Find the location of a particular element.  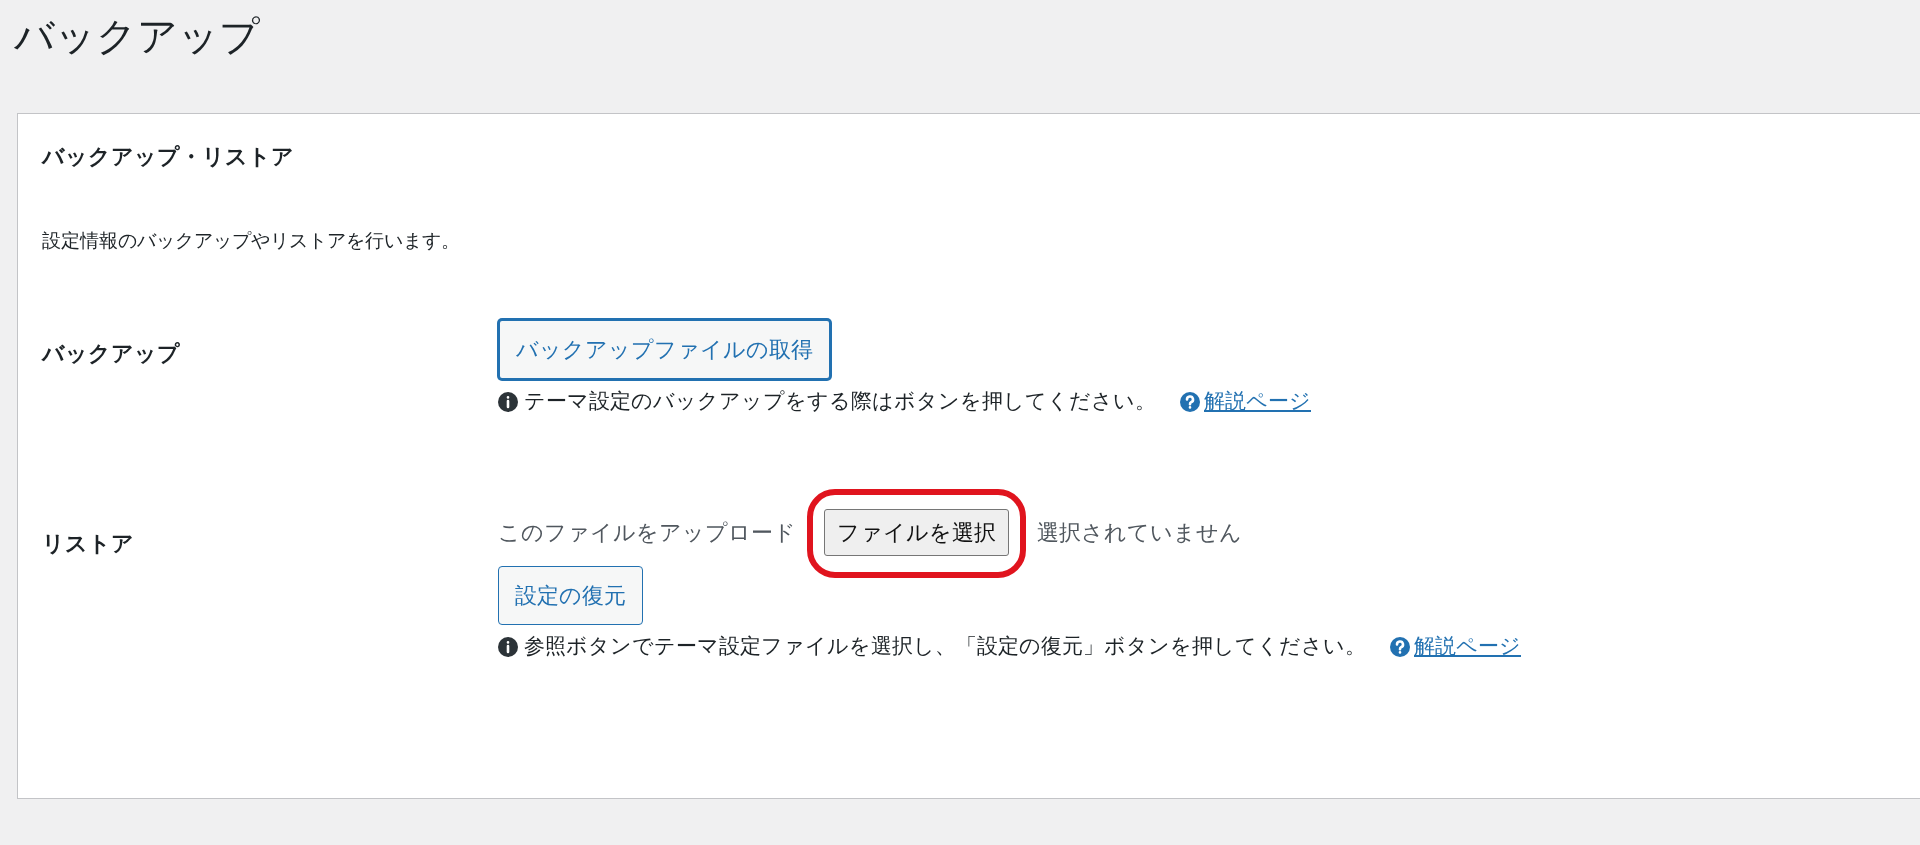

help-note: 参照ボタンでテーマ設定ファイルを選択し、「設定の復元」ボタンを押してください。 is located at coordinates (945, 647).